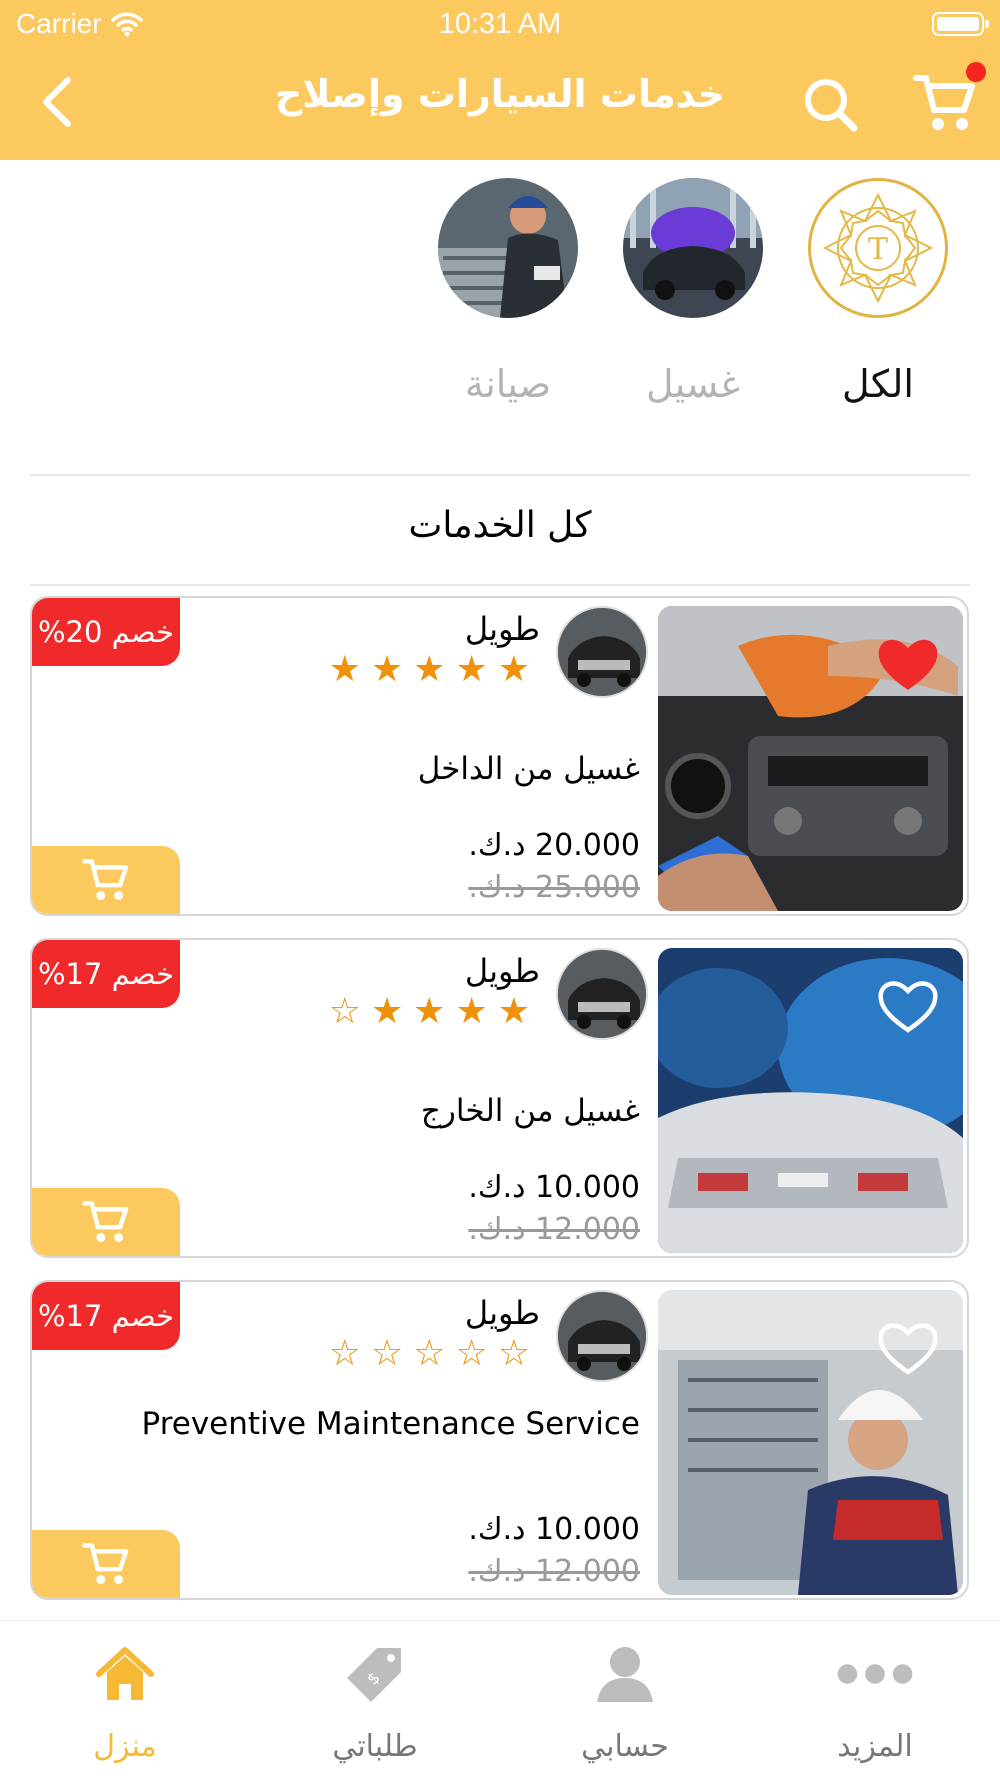 The height and width of the screenshot is (1779, 1000). Describe the element at coordinates (530, 1111) in the screenshot. I see `service-name: غسيل من الخارج` at that location.